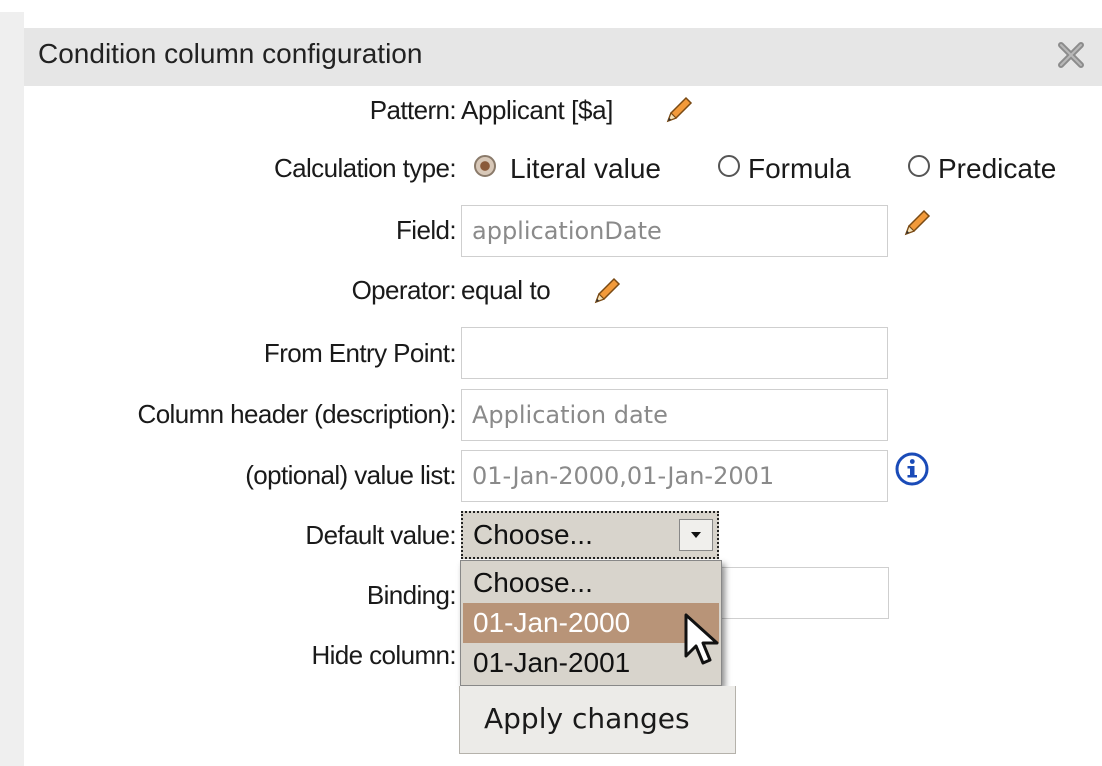 Image resolution: width=1102 pixels, height=766 pixels. I want to click on pattern-label: Pattern:, so click(413, 110).